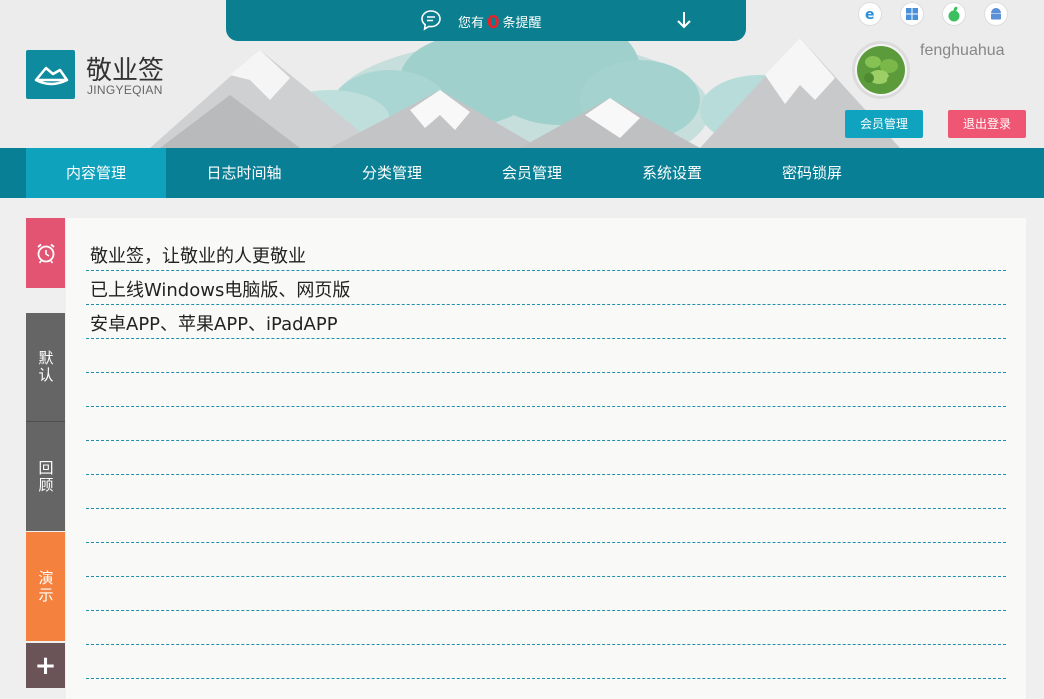  What do you see at coordinates (532, 173) in the screenshot?
I see `nav-item-member-management: 会员管理` at bounding box center [532, 173].